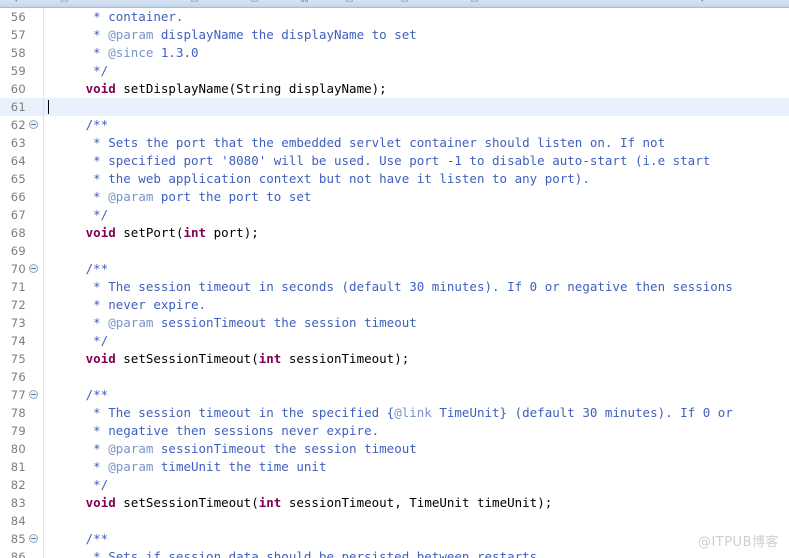 The height and width of the screenshot is (558, 789). What do you see at coordinates (18, 341) in the screenshot?
I see `line-number: 74` at bounding box center [18, 341].